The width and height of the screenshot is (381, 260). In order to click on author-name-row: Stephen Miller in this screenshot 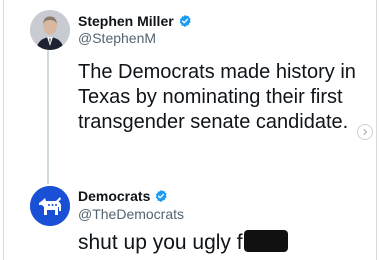, I will do `click(135, 21)`.